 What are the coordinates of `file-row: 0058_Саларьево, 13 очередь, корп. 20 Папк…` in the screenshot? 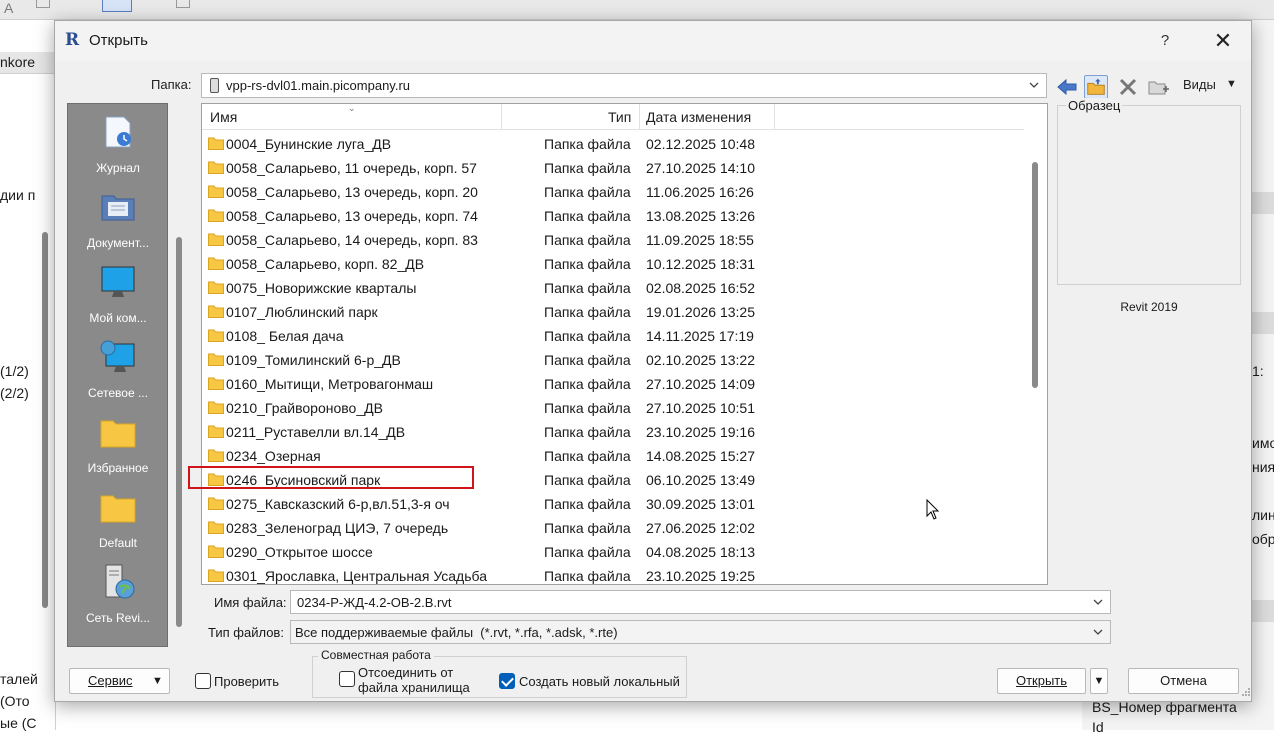 It's located at (506, 192).